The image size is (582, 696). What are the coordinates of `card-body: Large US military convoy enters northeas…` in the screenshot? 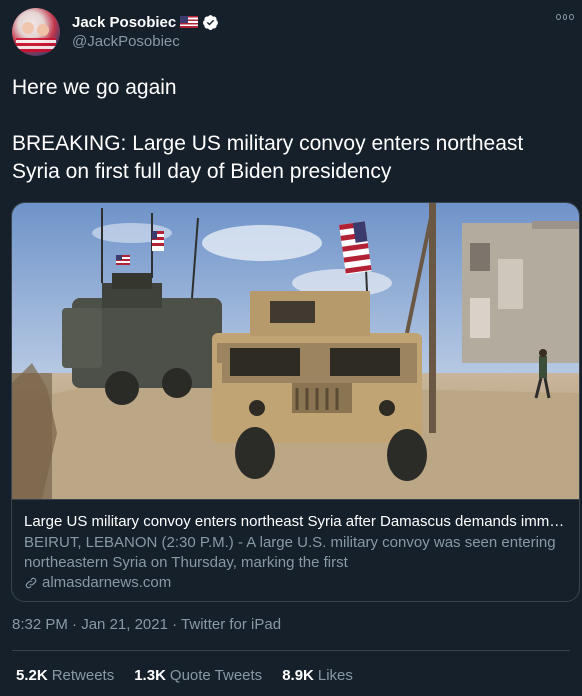 It's located at (295, 550).